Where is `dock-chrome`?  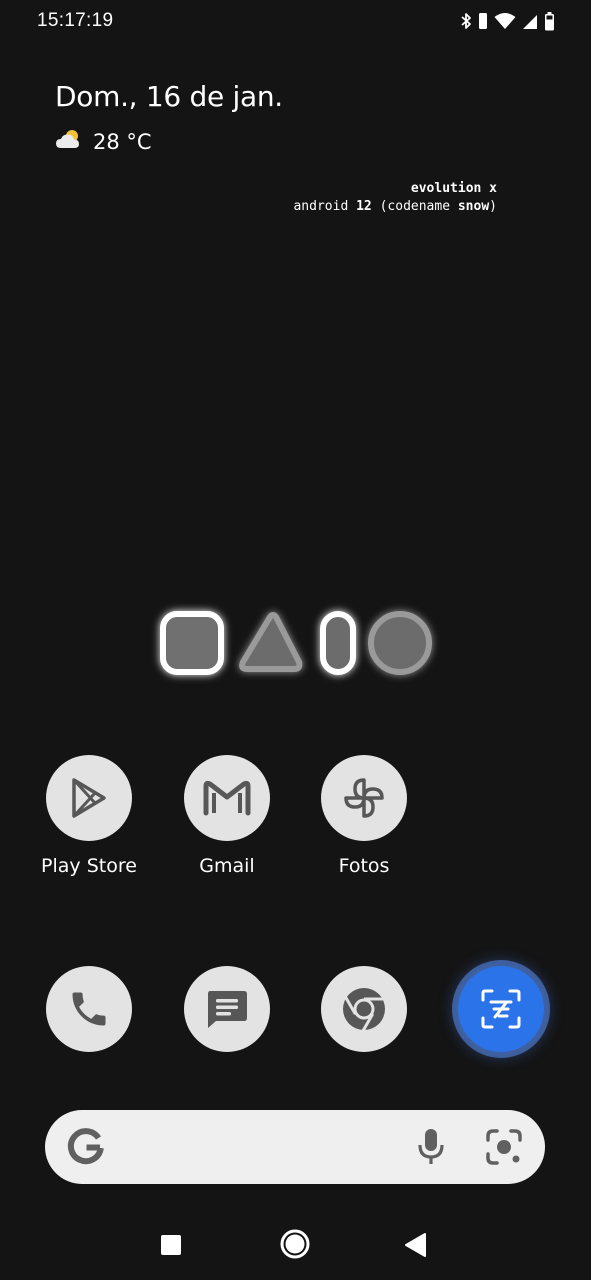 dock-chrome is located at coordinates (364, 1009).